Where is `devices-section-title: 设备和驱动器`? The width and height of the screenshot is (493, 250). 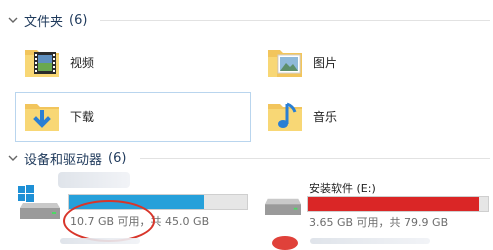 devices-section-title: 设备和驱动器 is located at coordinates (63, 160).